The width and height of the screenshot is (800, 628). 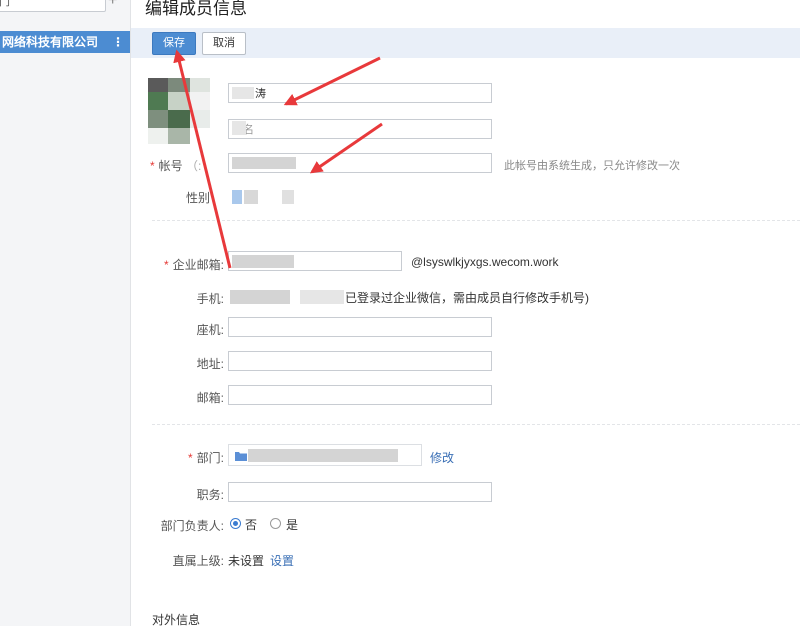 I want to click on mobile-label: 手机:, so click(x=210, y=299).